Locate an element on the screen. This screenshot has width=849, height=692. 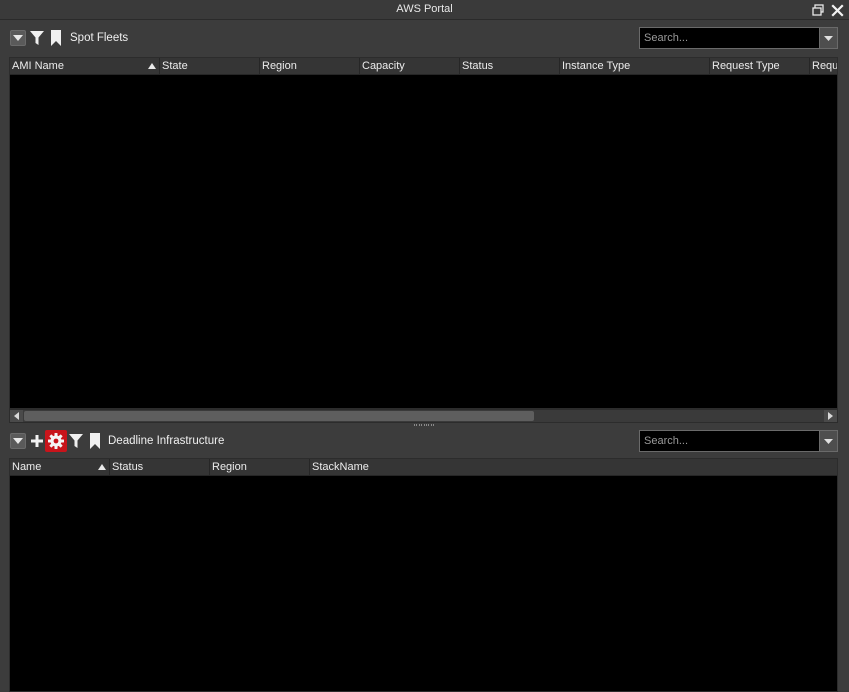
spot-fleets-filter-button is located at coordinates (37, 38).